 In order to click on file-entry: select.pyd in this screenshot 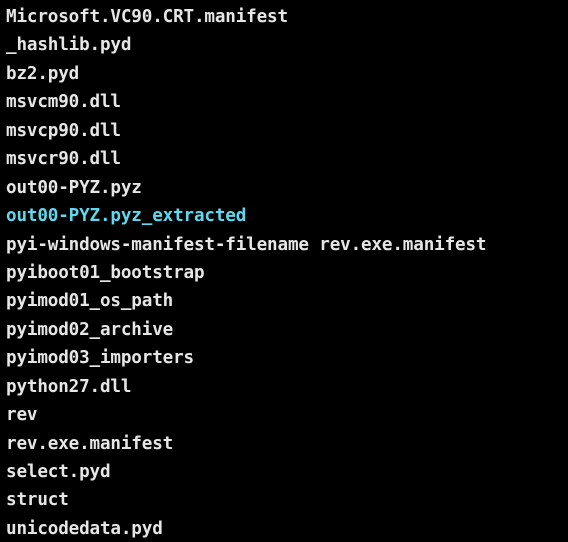, I will do `click(58, 472)`.